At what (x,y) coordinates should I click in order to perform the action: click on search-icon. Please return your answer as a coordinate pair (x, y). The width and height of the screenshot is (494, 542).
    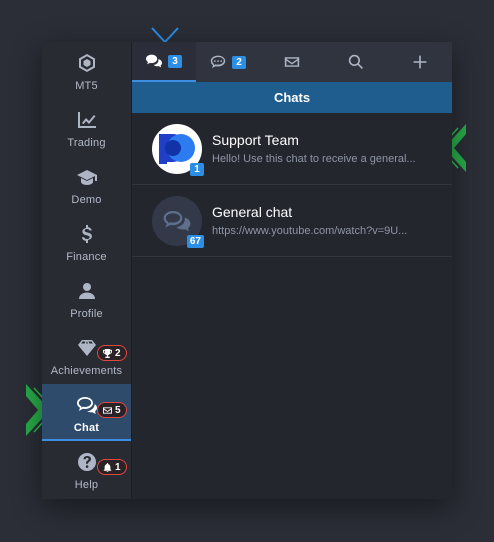
    Looking at the image, I should click on (355, 61).